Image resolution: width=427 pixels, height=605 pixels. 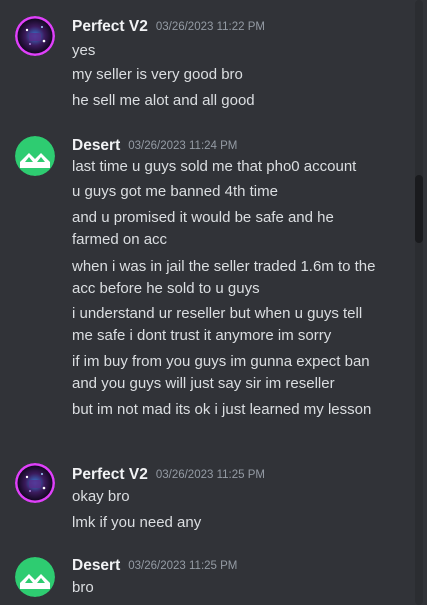 I want to click on scrollbar-track, so click(x=419, y=302).